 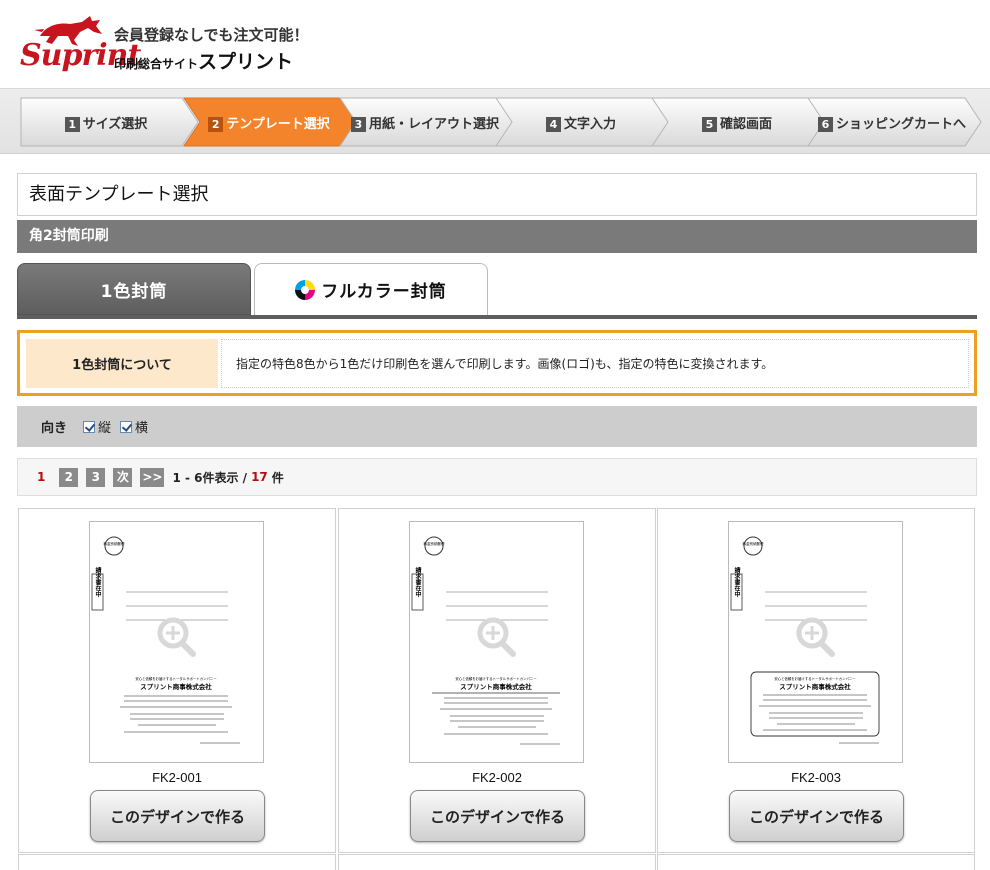 I want to click on checkbox-label: 縦, so click(x=105, y=428).